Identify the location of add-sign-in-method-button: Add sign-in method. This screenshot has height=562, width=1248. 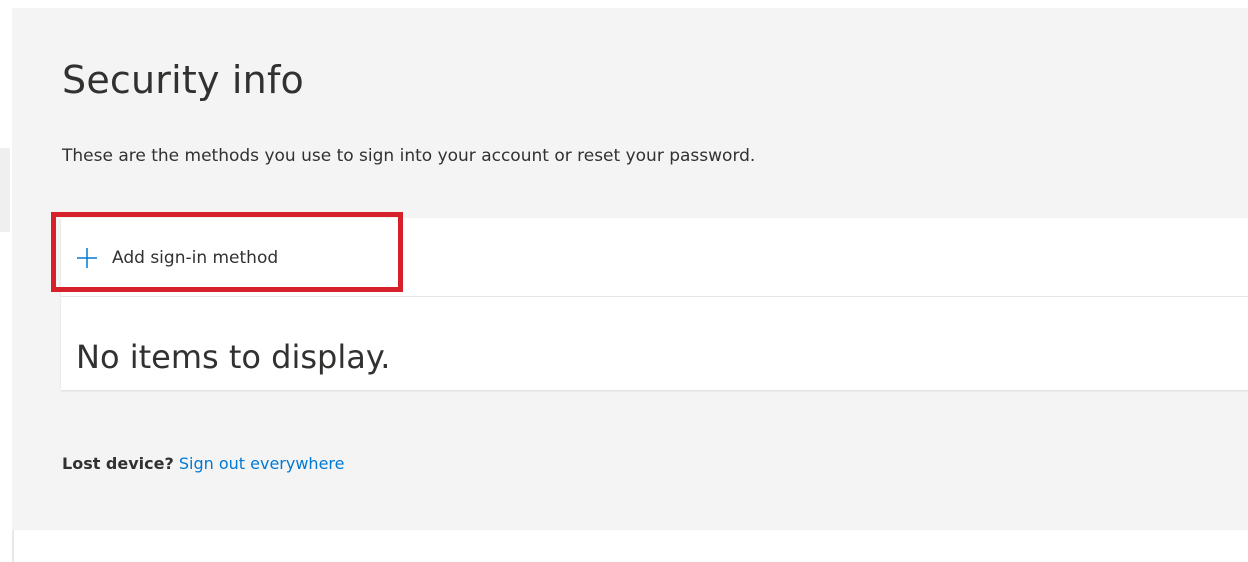
(177, 258).